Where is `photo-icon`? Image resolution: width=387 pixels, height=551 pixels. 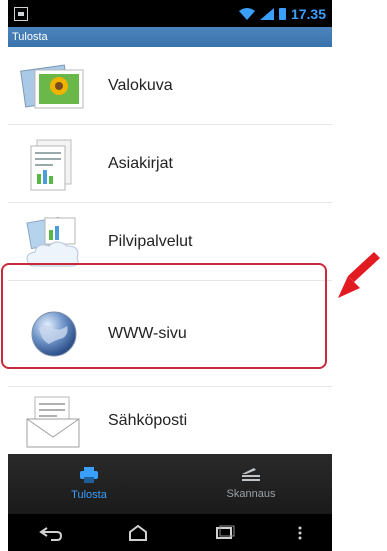 photo-icon is located at coordinates (54, 86).